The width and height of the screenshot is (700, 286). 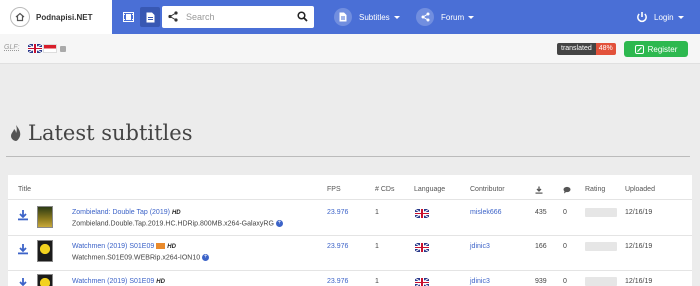 What do you see at coordinates (63, 48) in the screenshot?
I see `add-language-icon` at bounding box center [63, 48].